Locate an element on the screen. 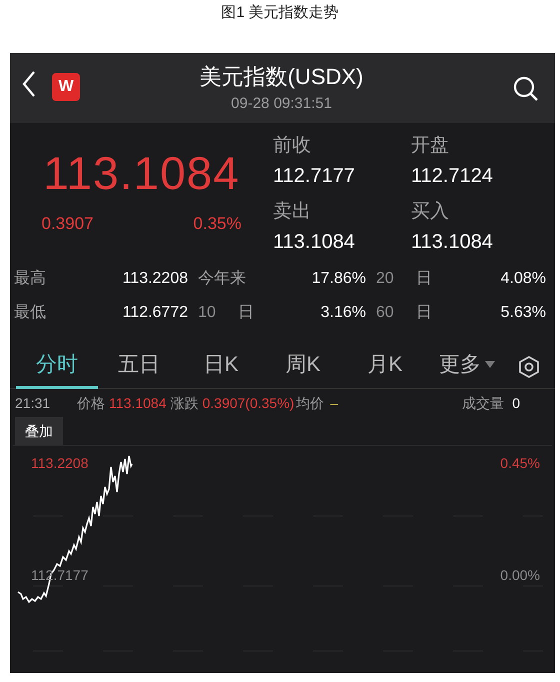 Image resolution: width=560 pixels, height=682 pixels. info-value: – is located at coordinates (334, 403).